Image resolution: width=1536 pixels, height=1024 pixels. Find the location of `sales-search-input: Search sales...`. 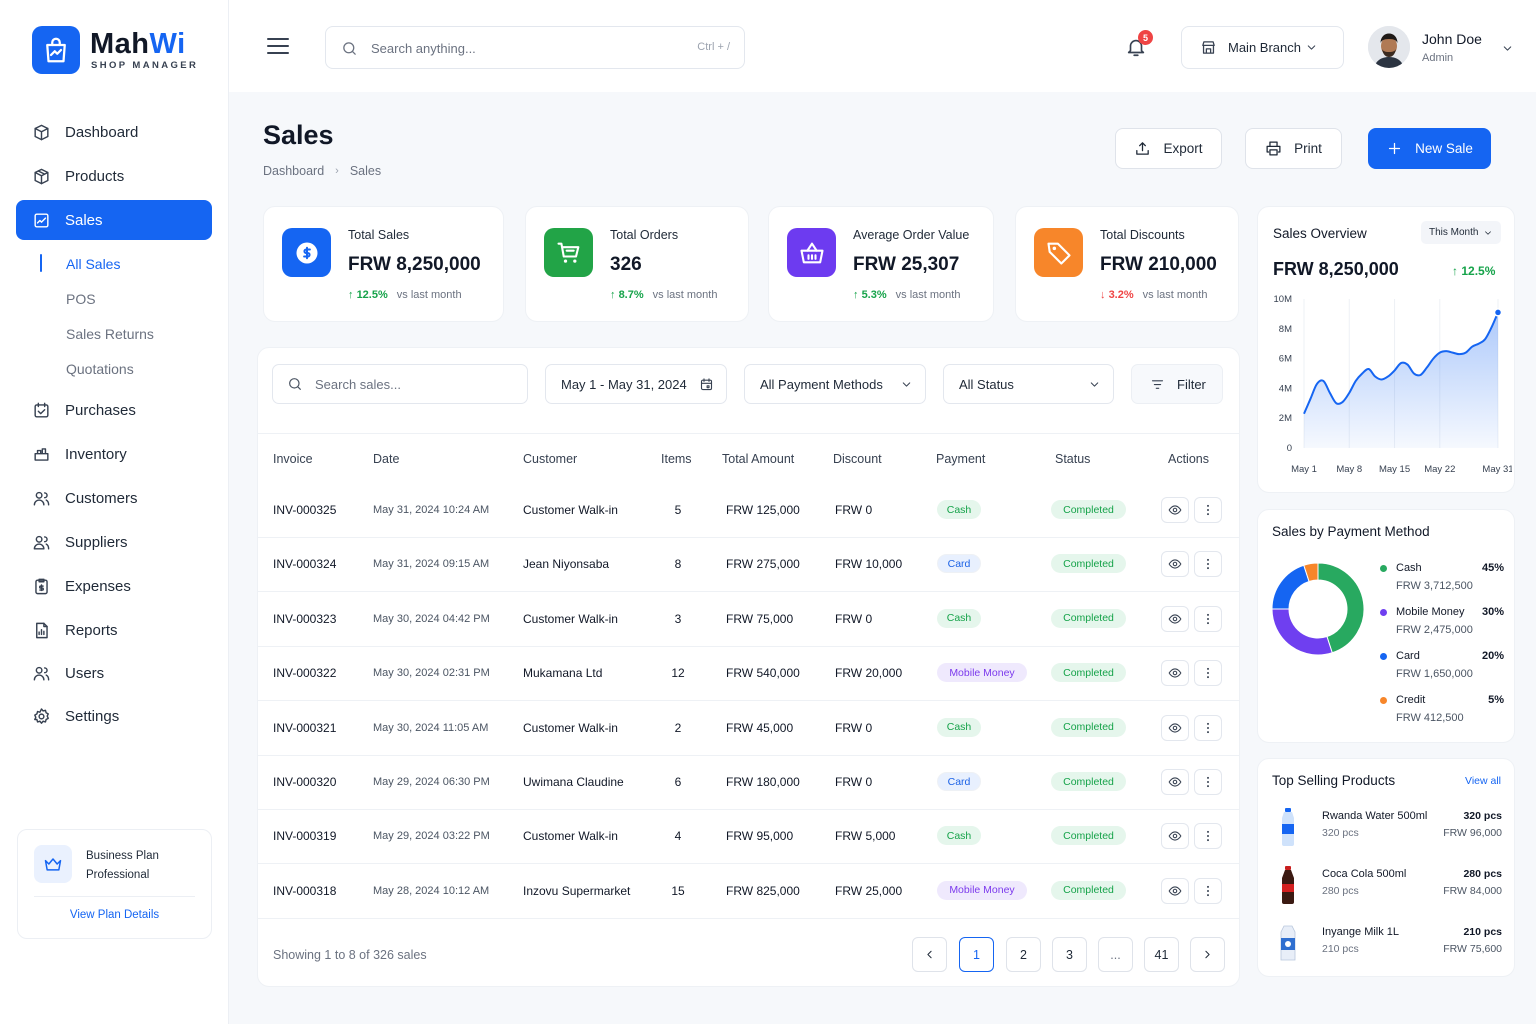

sales-search-input: Search sales... is located at coordinates (400, 384).